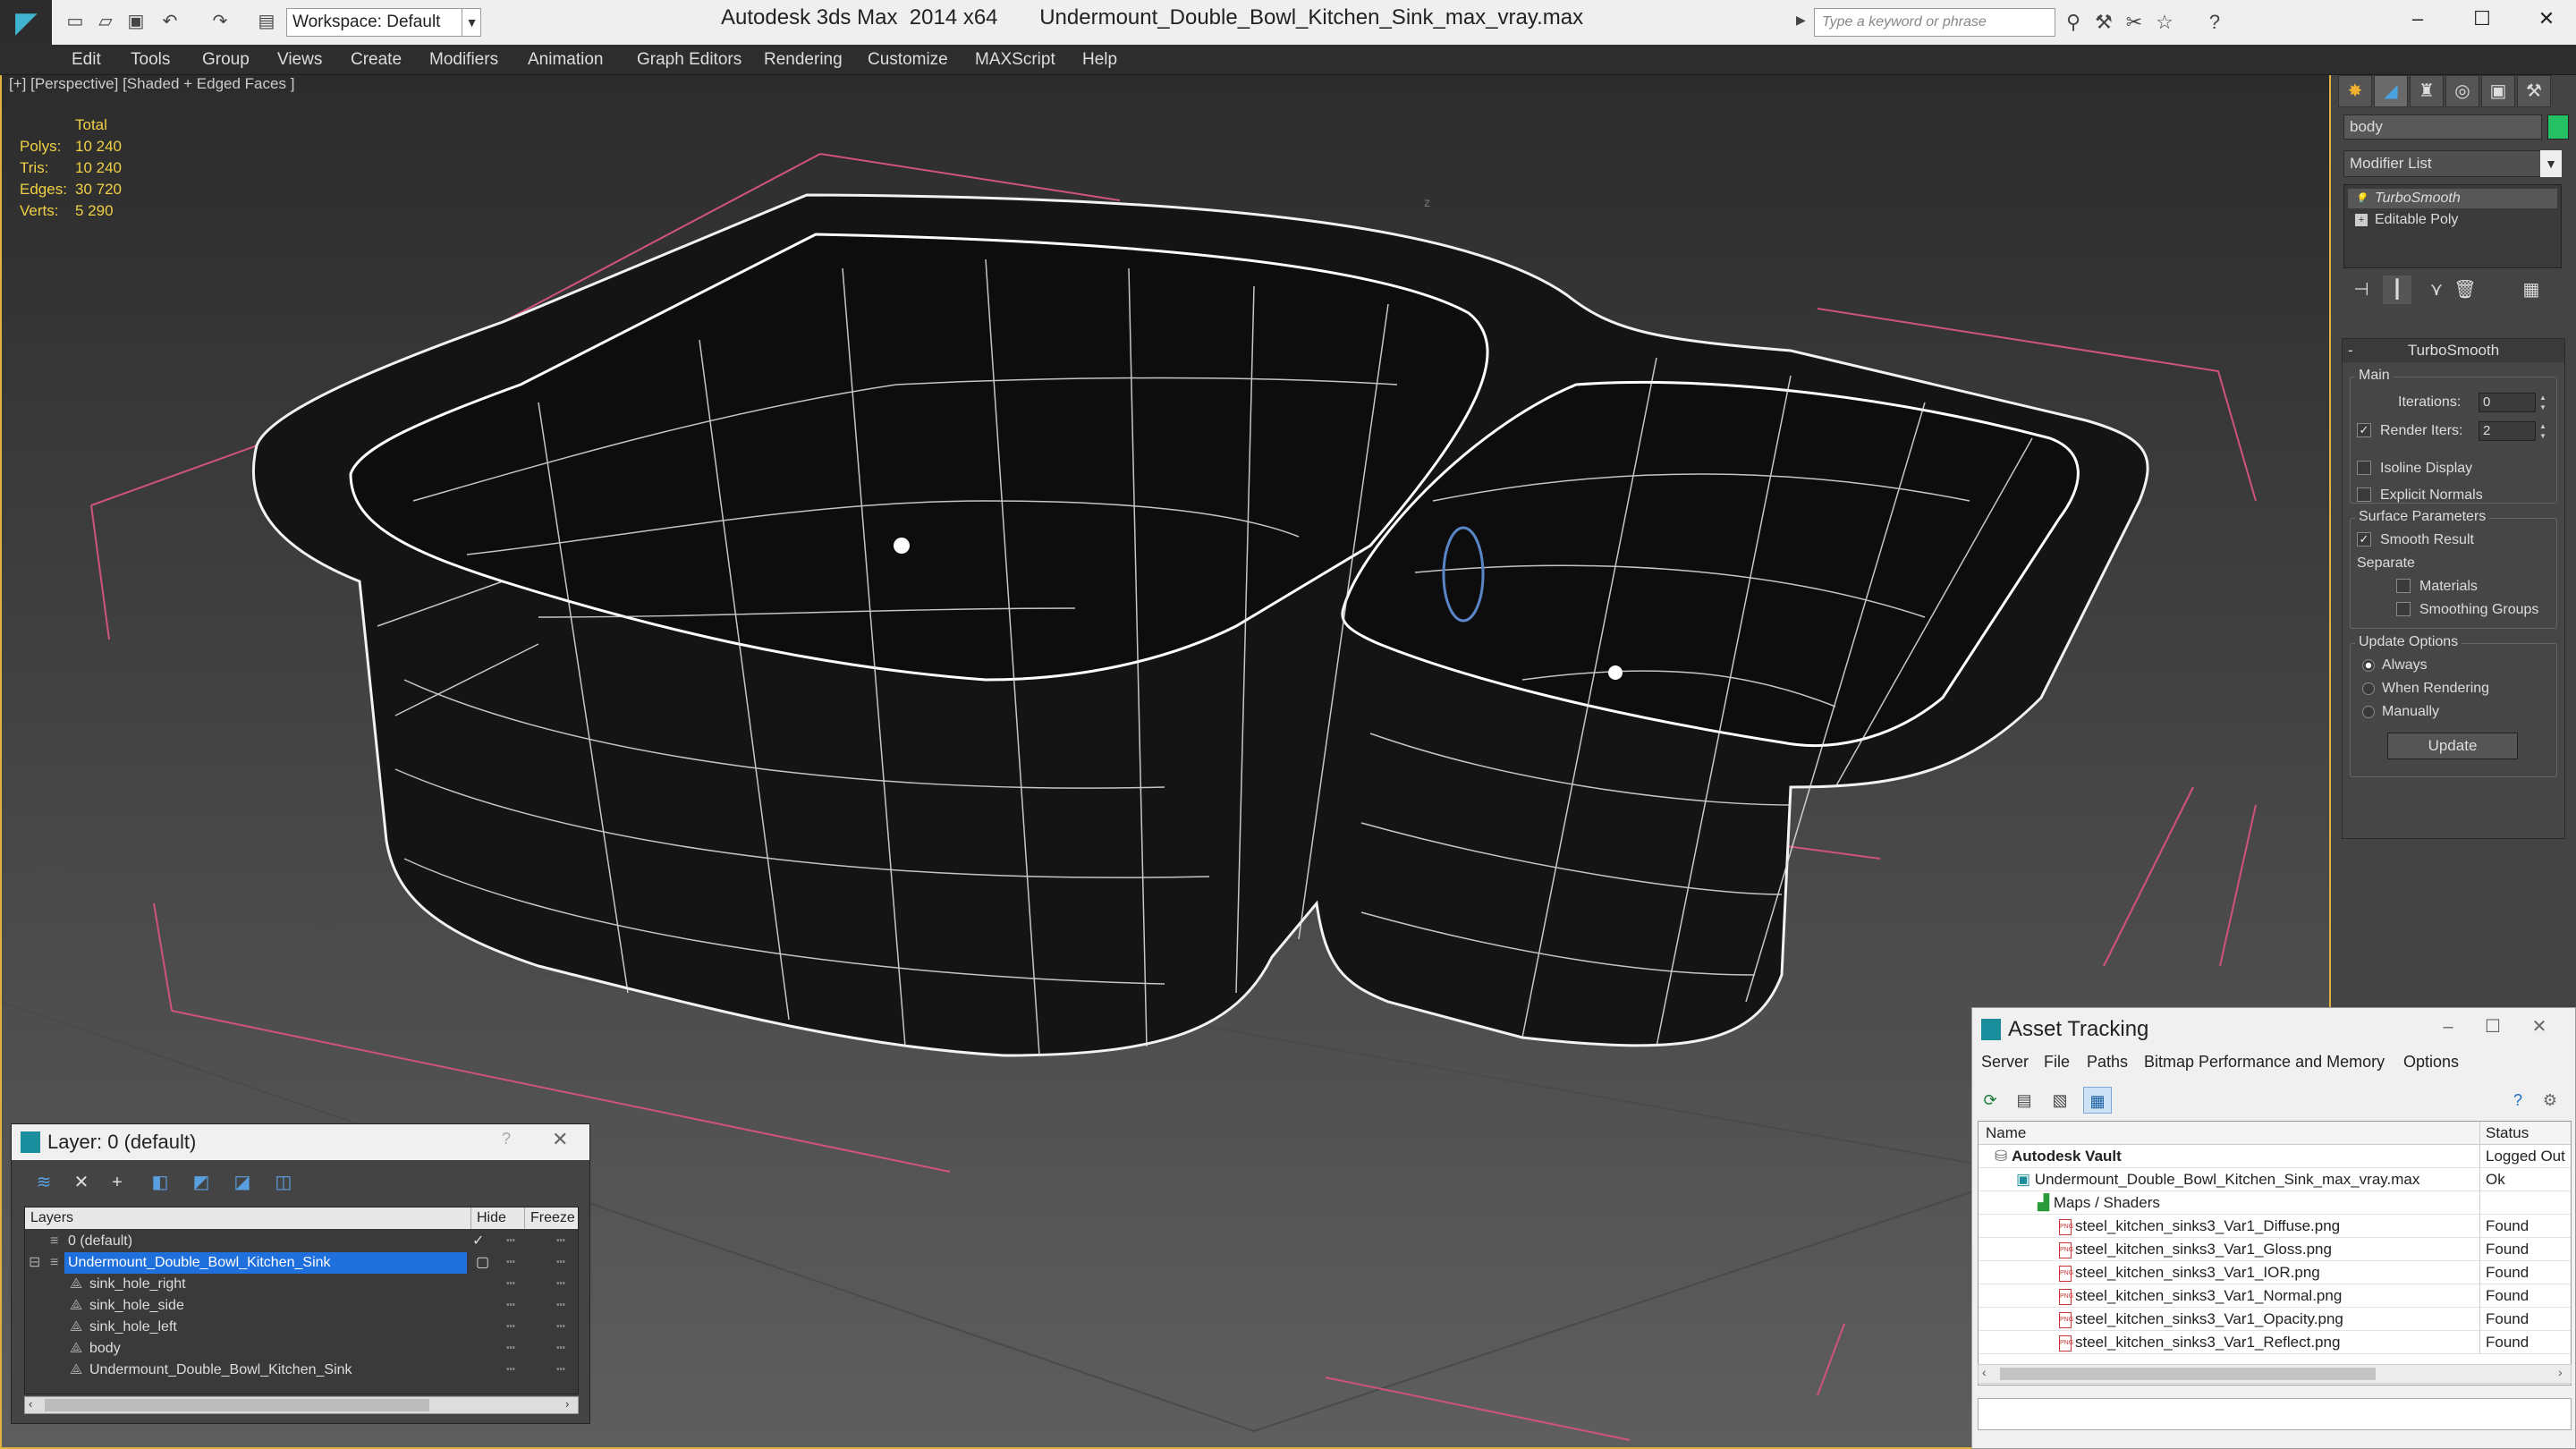 This screenshot has height=1449, width=2576. I want to click on object-name-field: body, so click(2442, 127).